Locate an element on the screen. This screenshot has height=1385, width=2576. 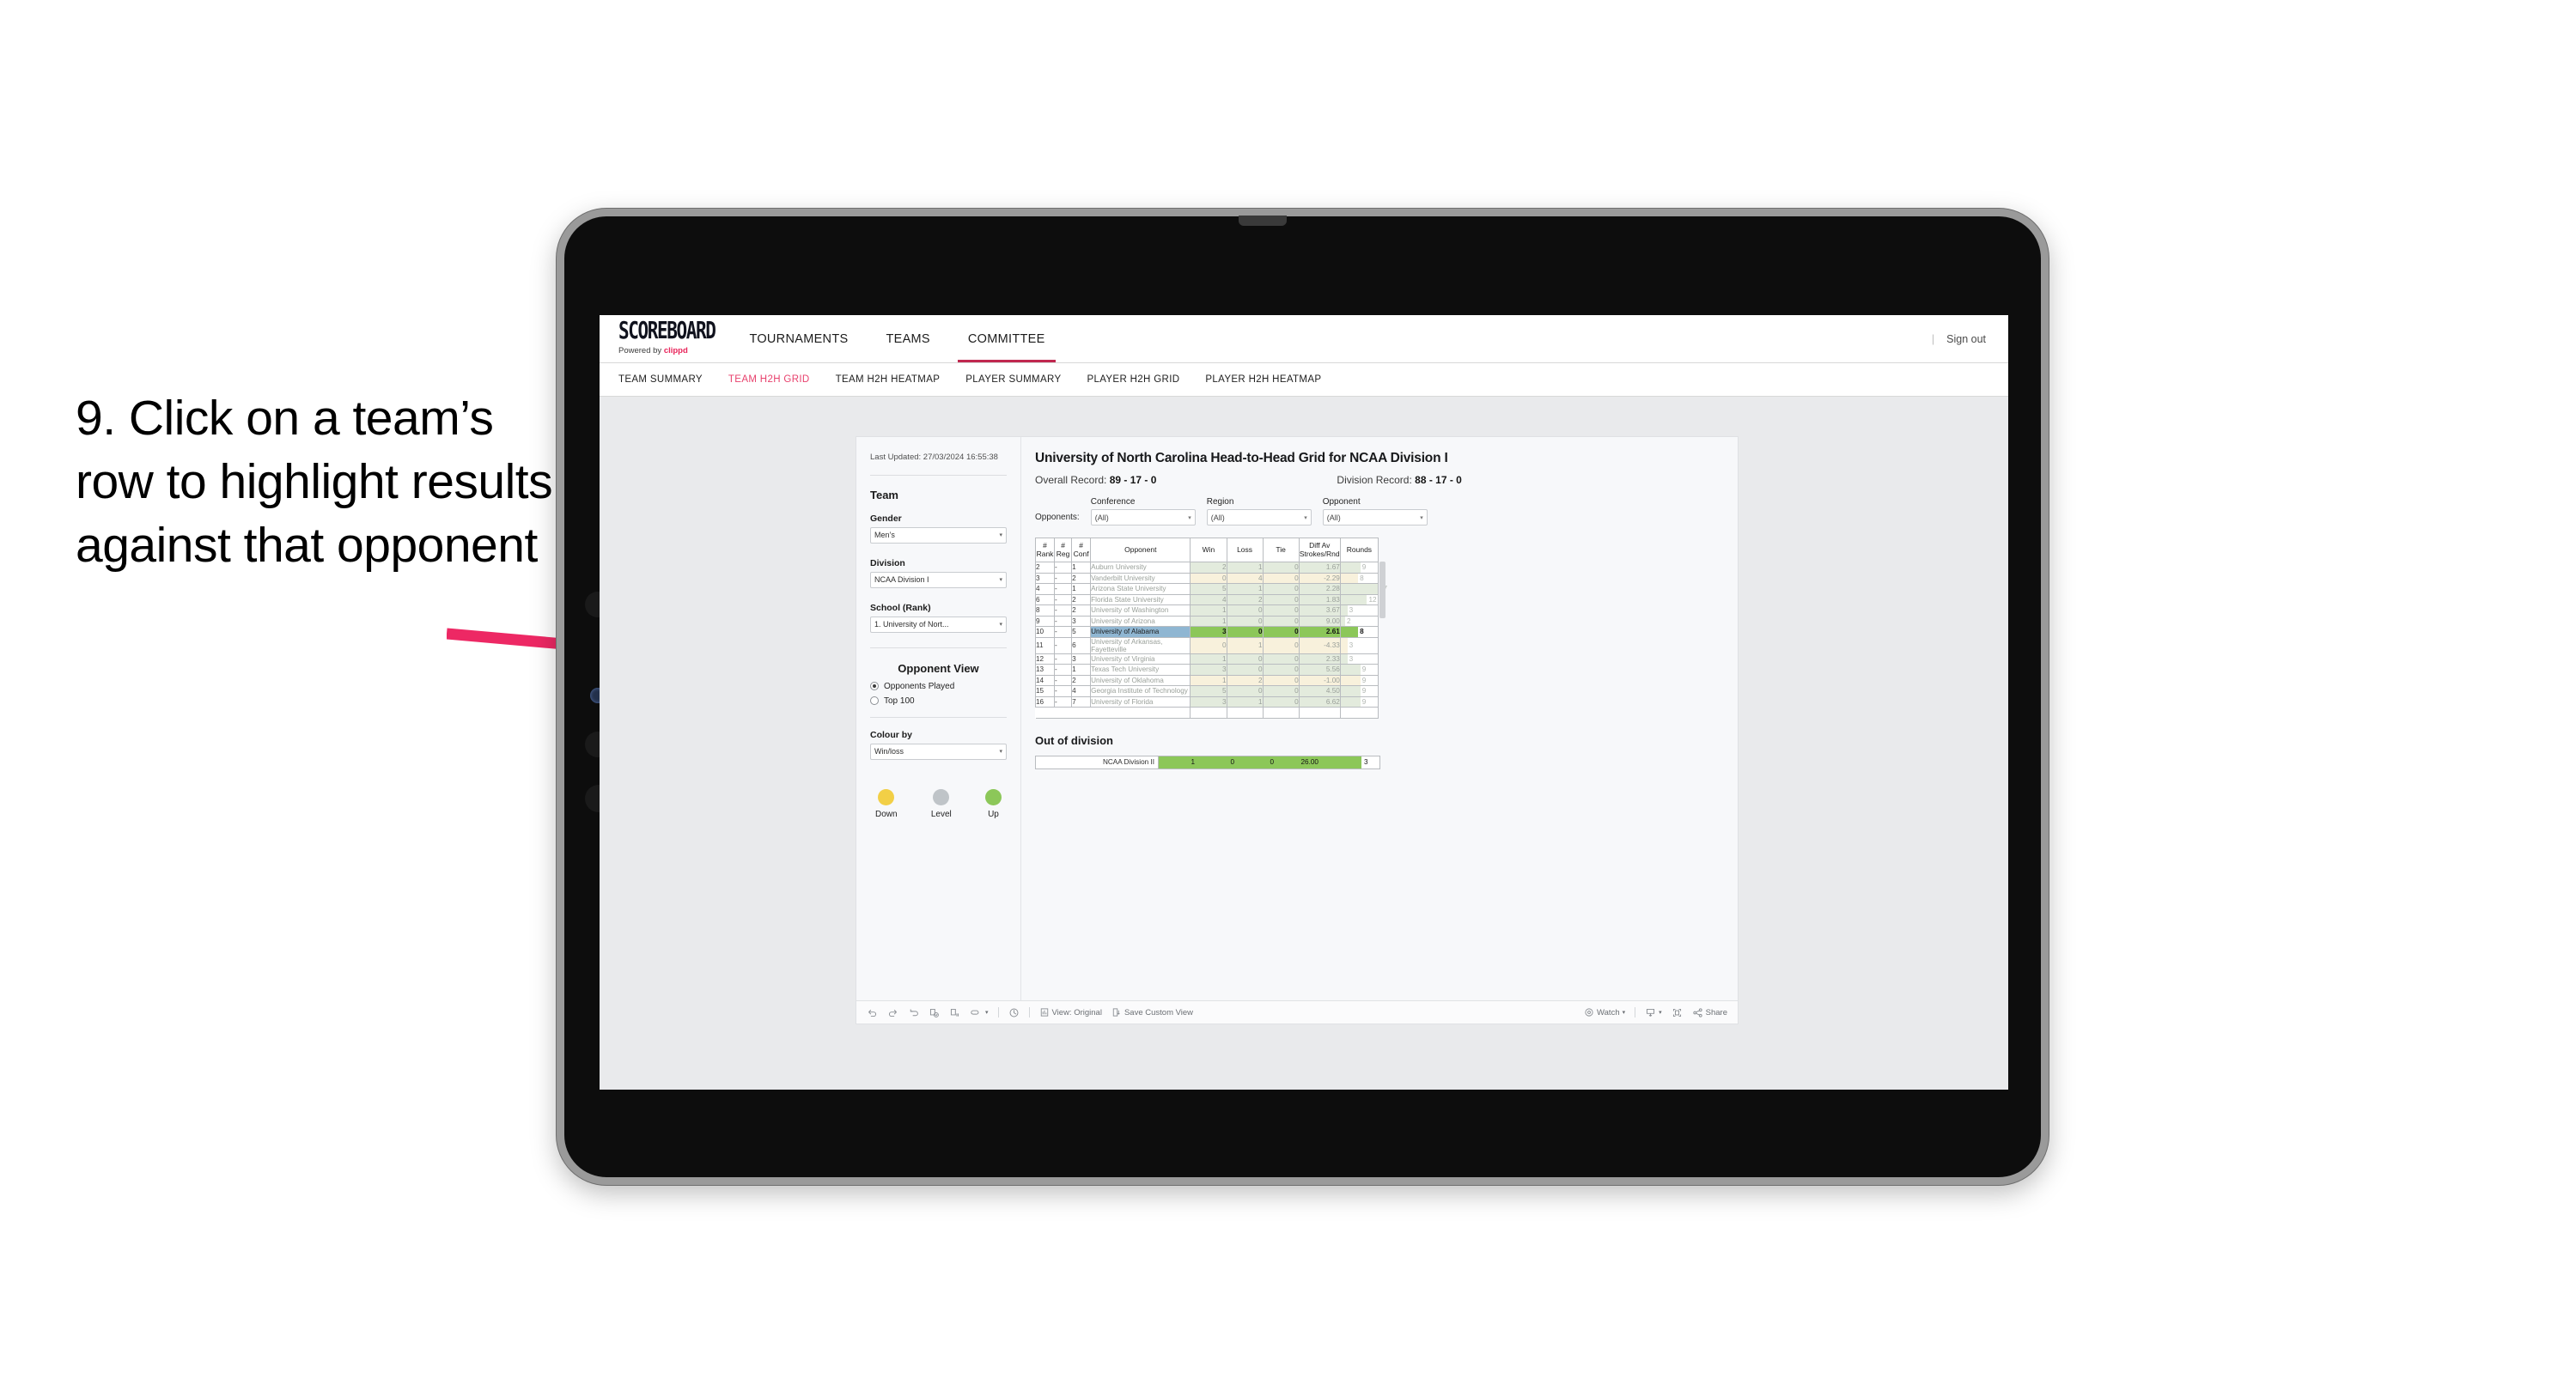
table-row: 2-1 Auburn University 2 1 0 1.67 9 is located at coordinates (1206, 568).